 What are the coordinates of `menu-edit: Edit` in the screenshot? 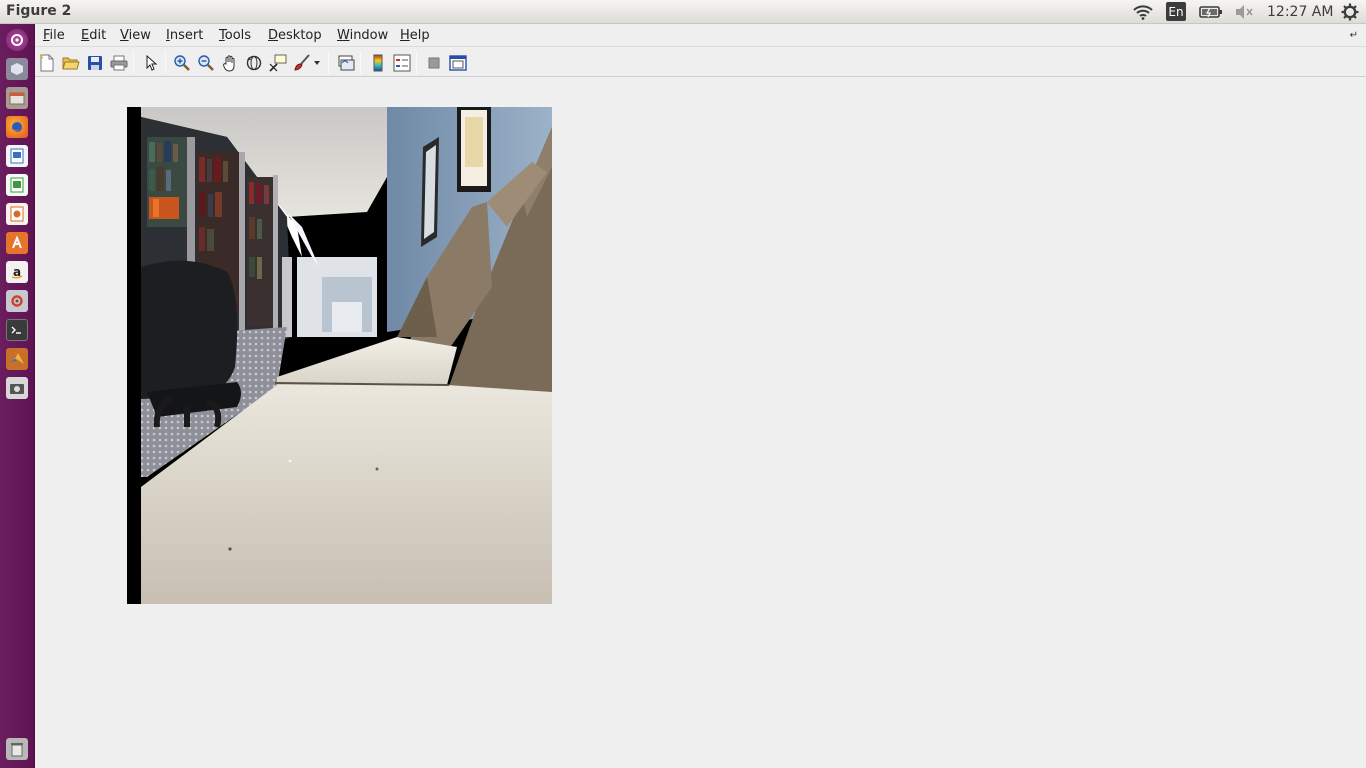 It's located at (93, 35).